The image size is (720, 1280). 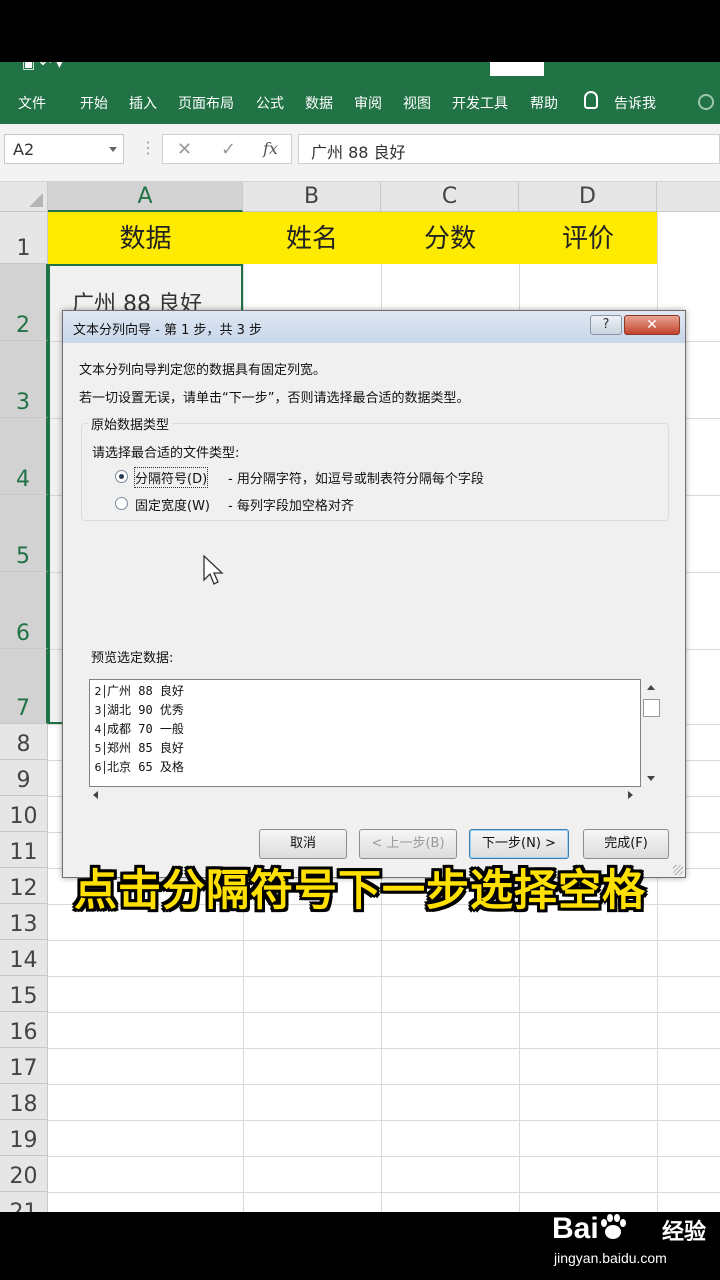 I want to click on option-fixed-desc: - 每列字段加空格对齐, so click(x=291, y=506).